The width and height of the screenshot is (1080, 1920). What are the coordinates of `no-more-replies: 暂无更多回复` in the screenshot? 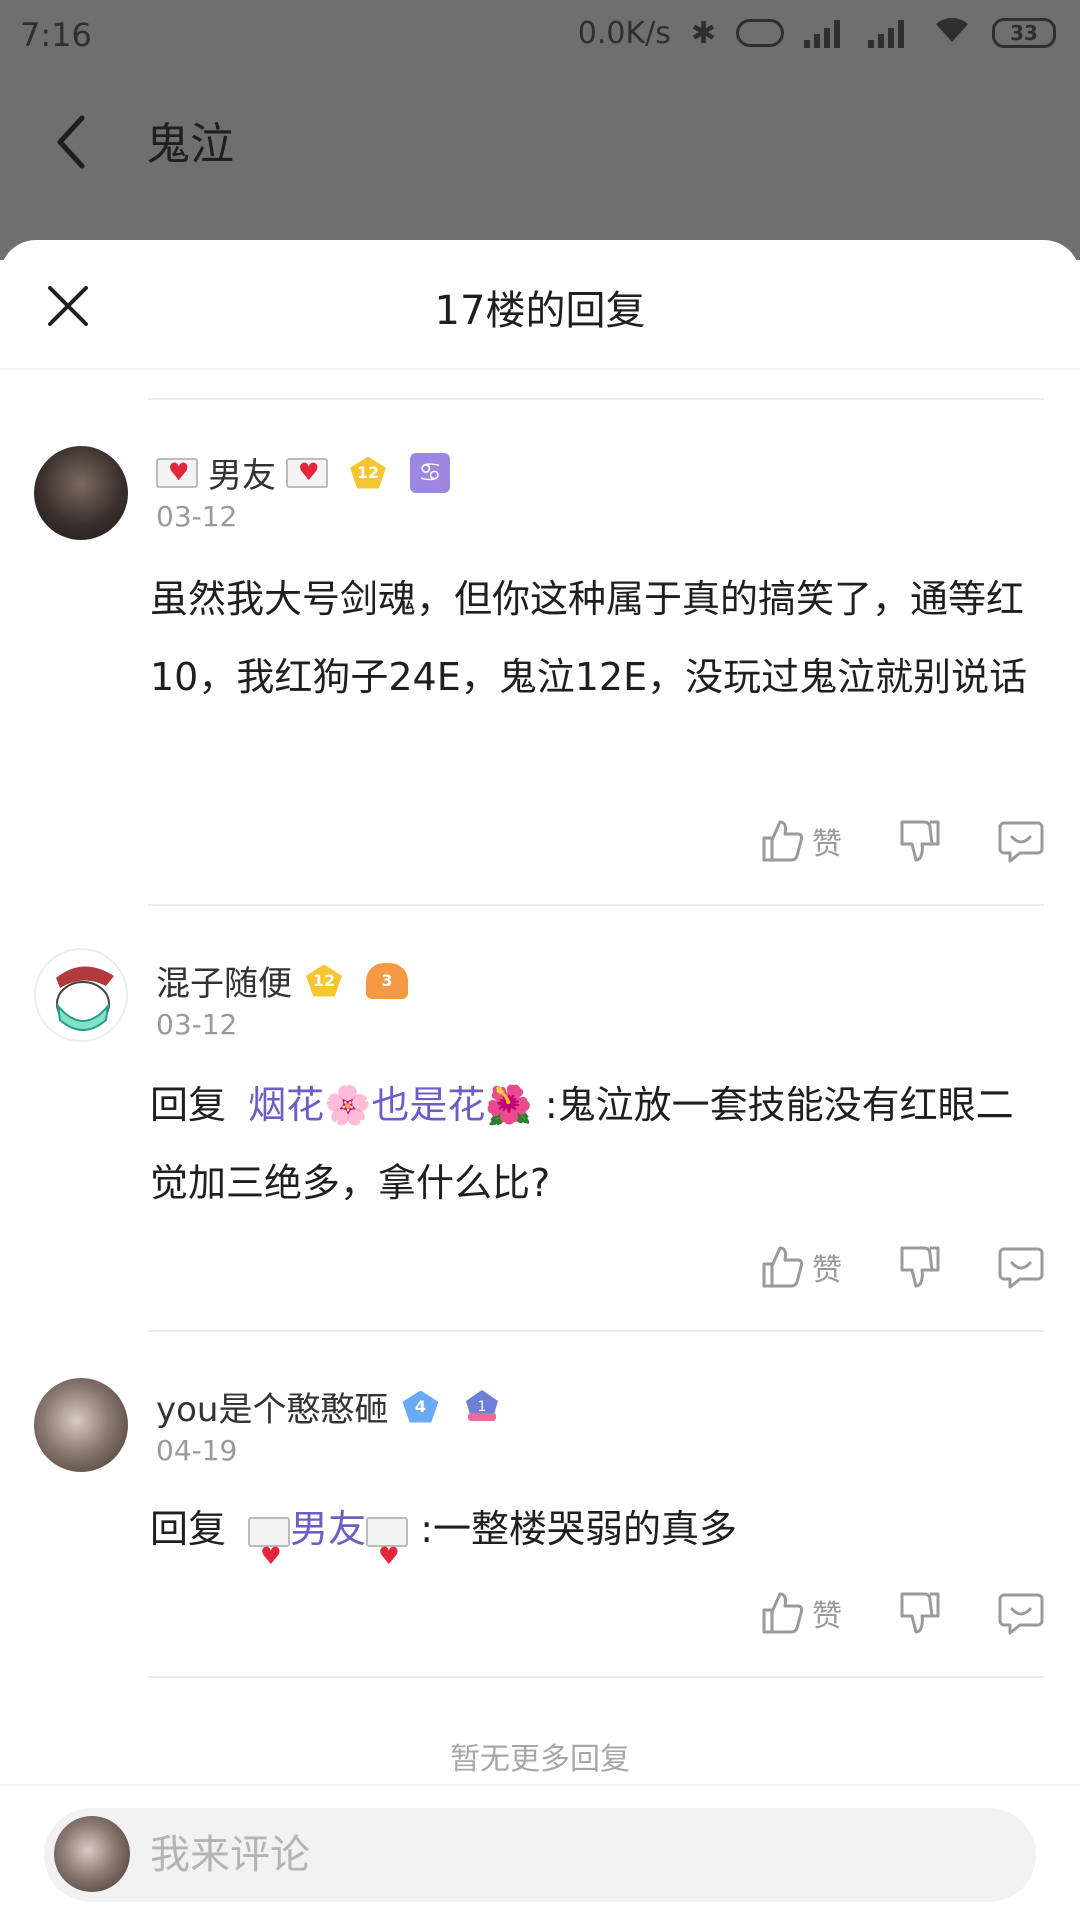 It's located at (540, 1759).